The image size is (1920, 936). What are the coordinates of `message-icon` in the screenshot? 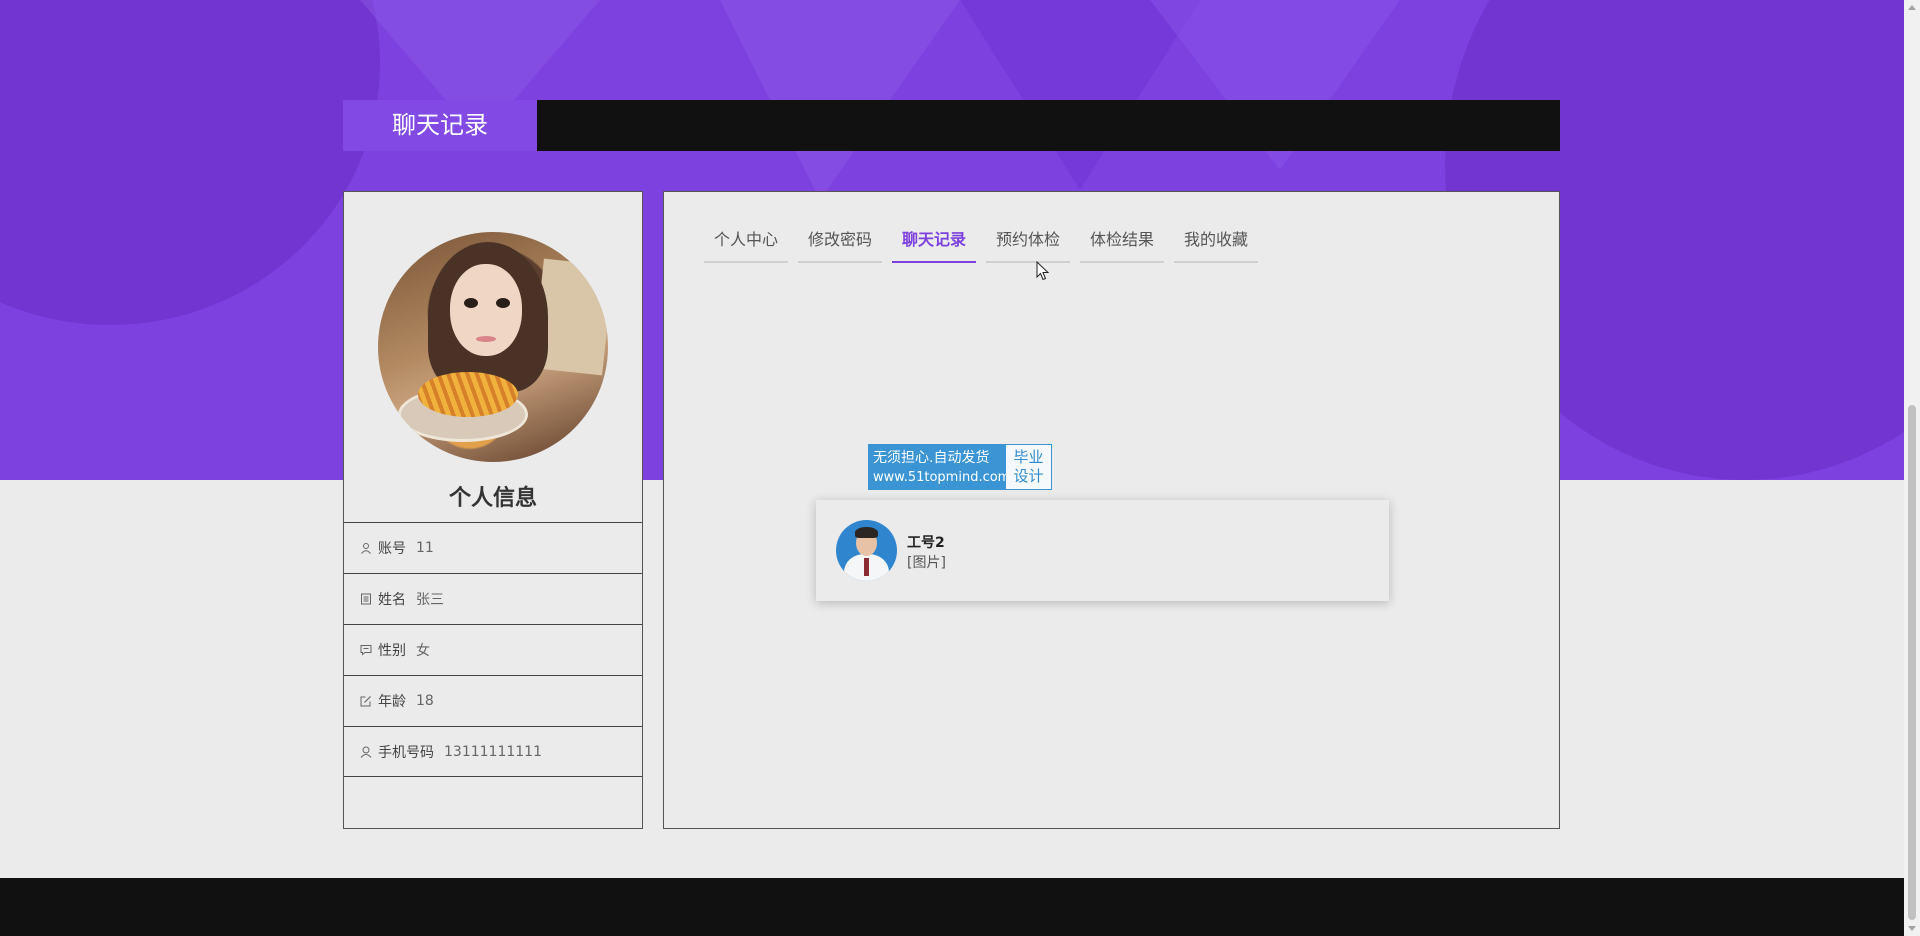 It's located at (366, 650).